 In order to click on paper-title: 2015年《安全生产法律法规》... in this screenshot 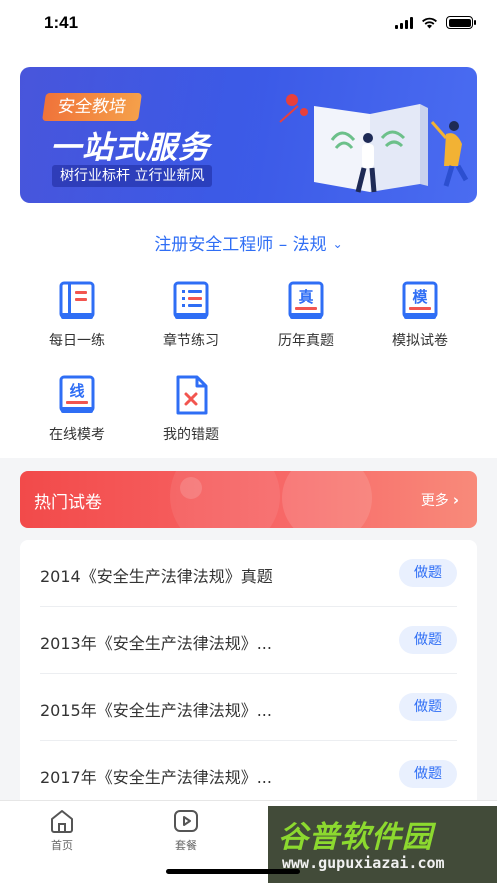, I will do `click(156, 710)`.